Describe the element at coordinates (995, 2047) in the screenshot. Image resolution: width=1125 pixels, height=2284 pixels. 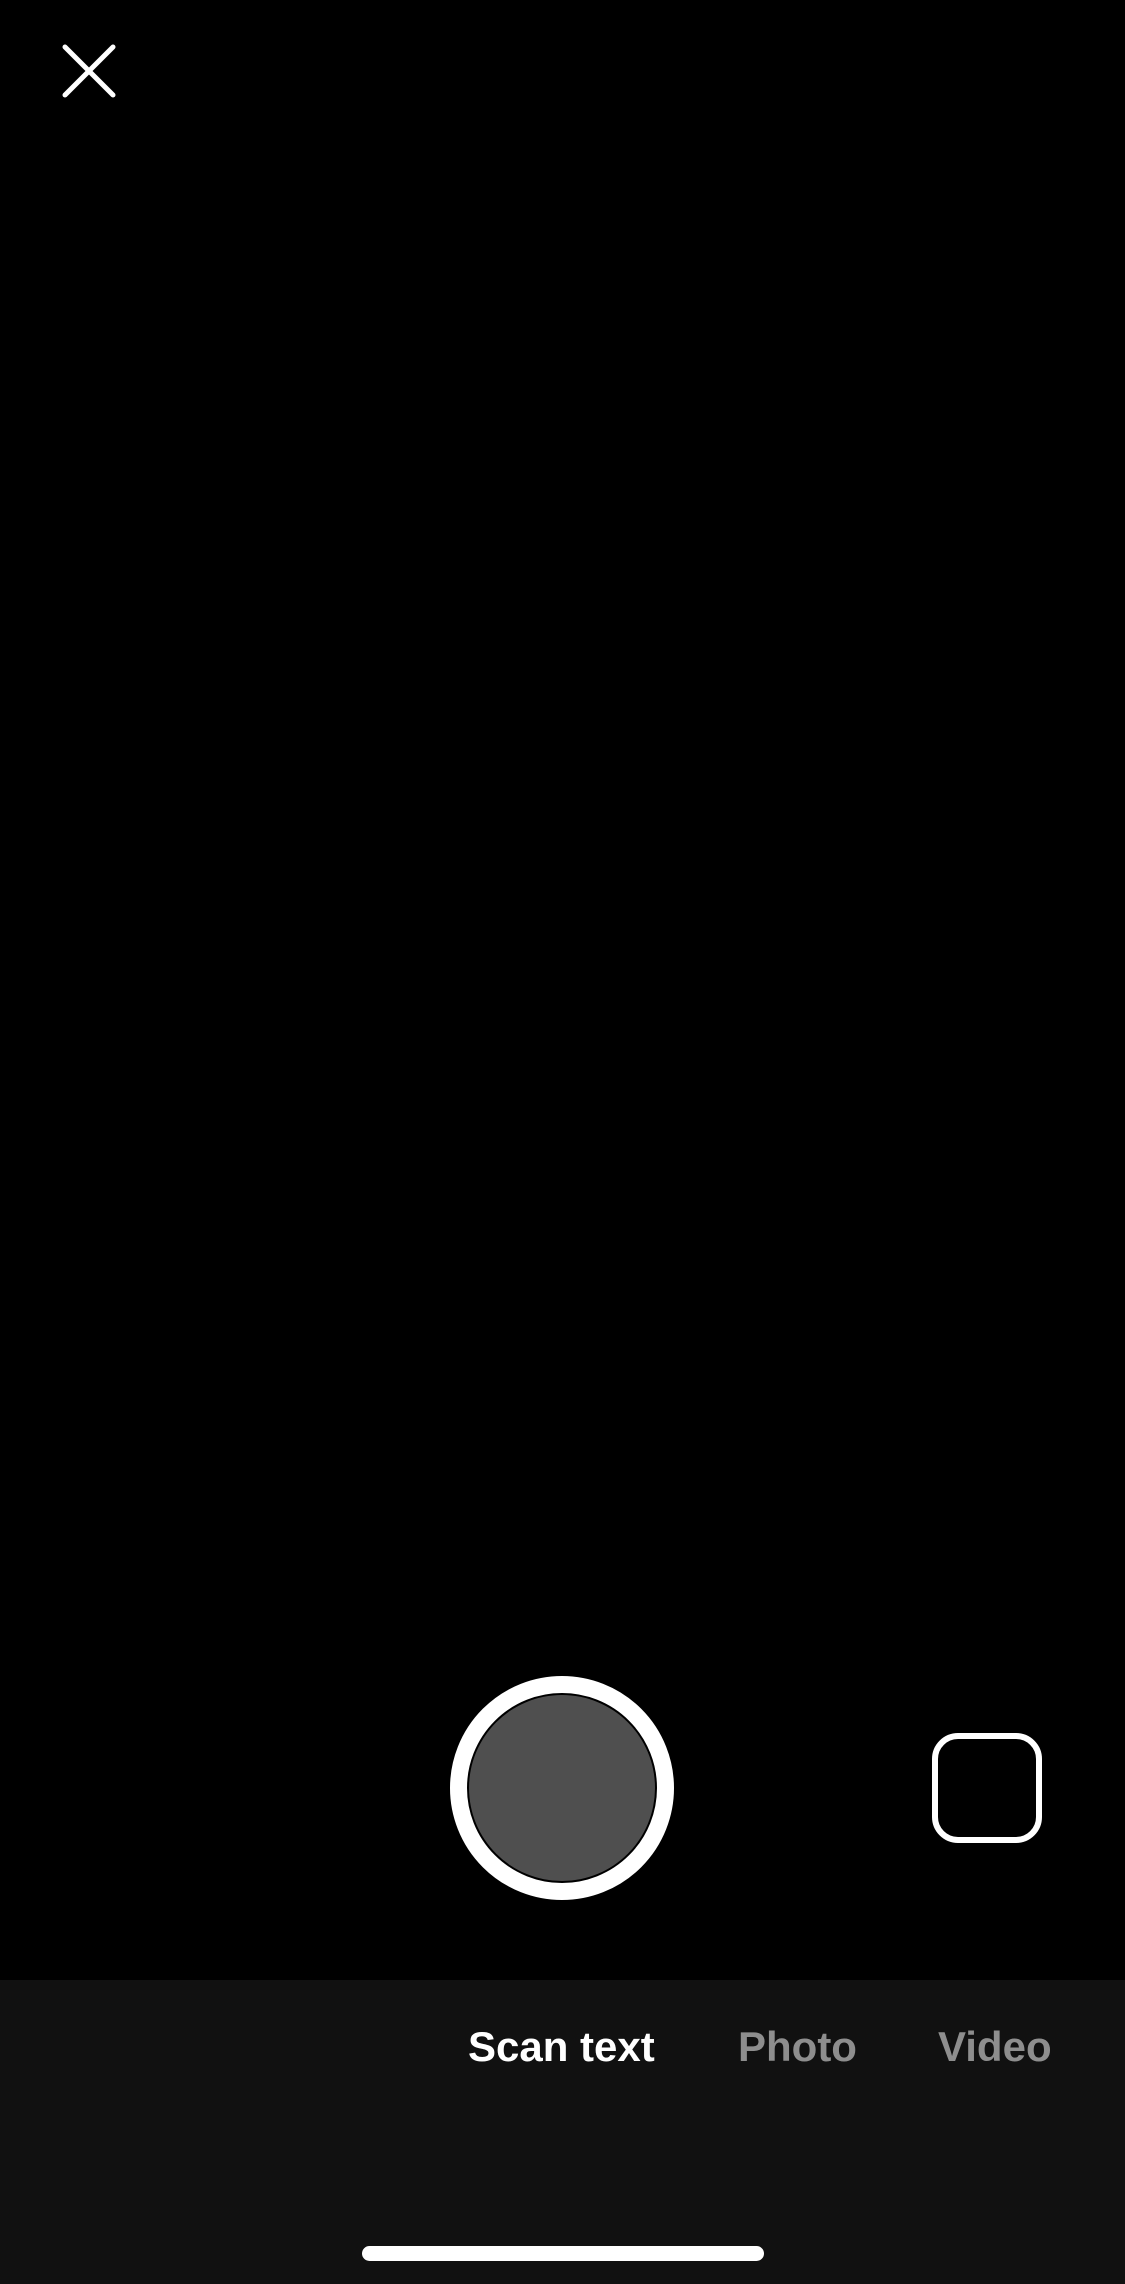
I see `mode-video: Video` at that location.